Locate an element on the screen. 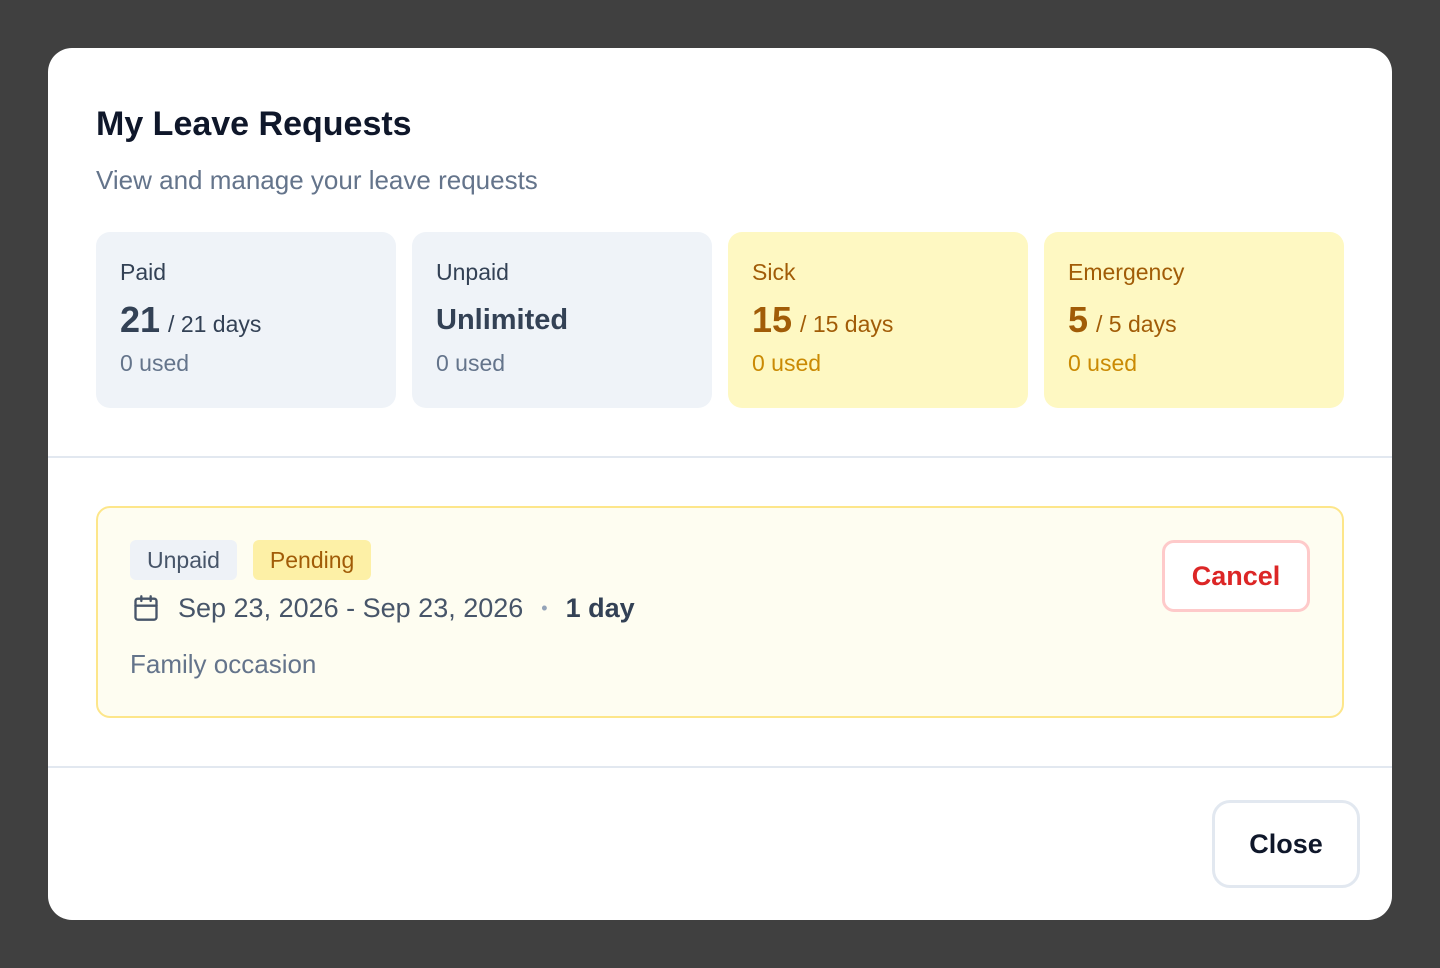  leave-type-badge: Unpaid is located at coordinates (183, 560).